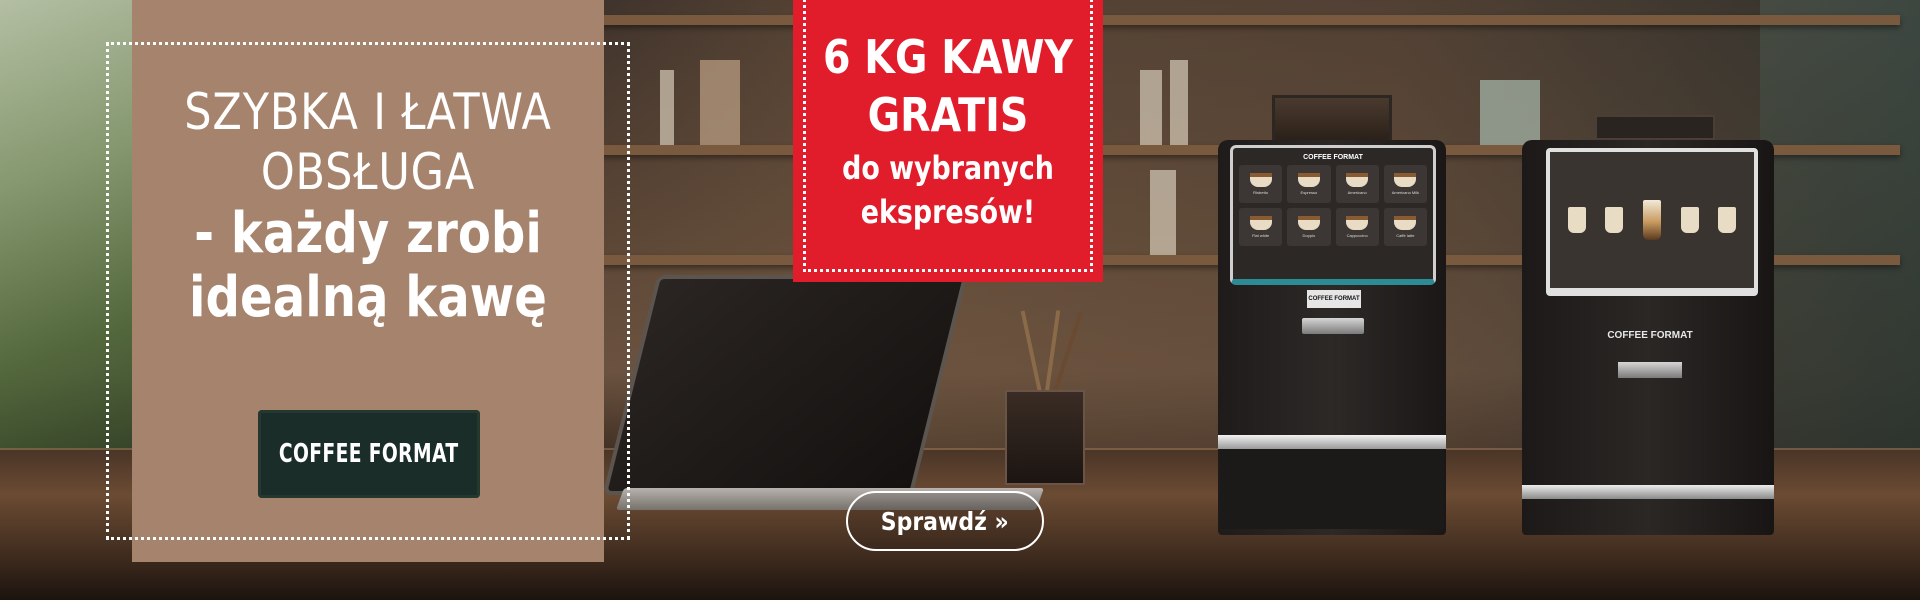  Describe the element at coordinates (1261, 192) in the screenshot. I see `drink-label: Ristretto` at that location.